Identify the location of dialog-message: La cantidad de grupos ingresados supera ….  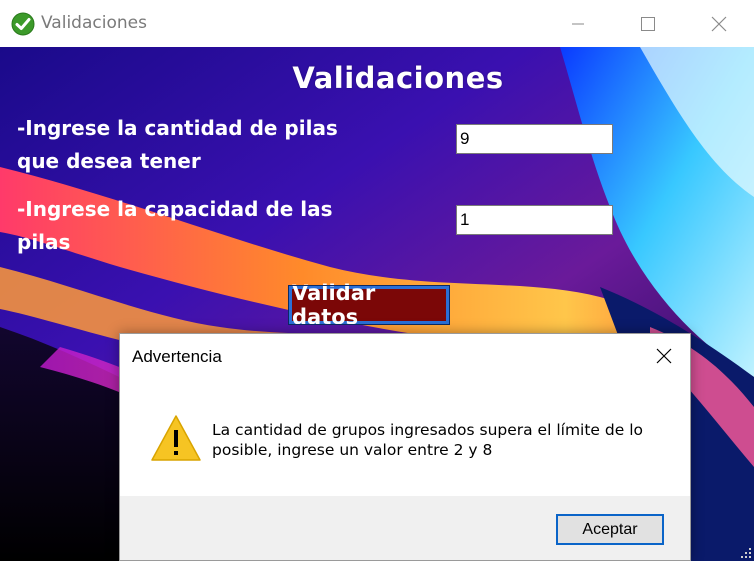
(427, 440).